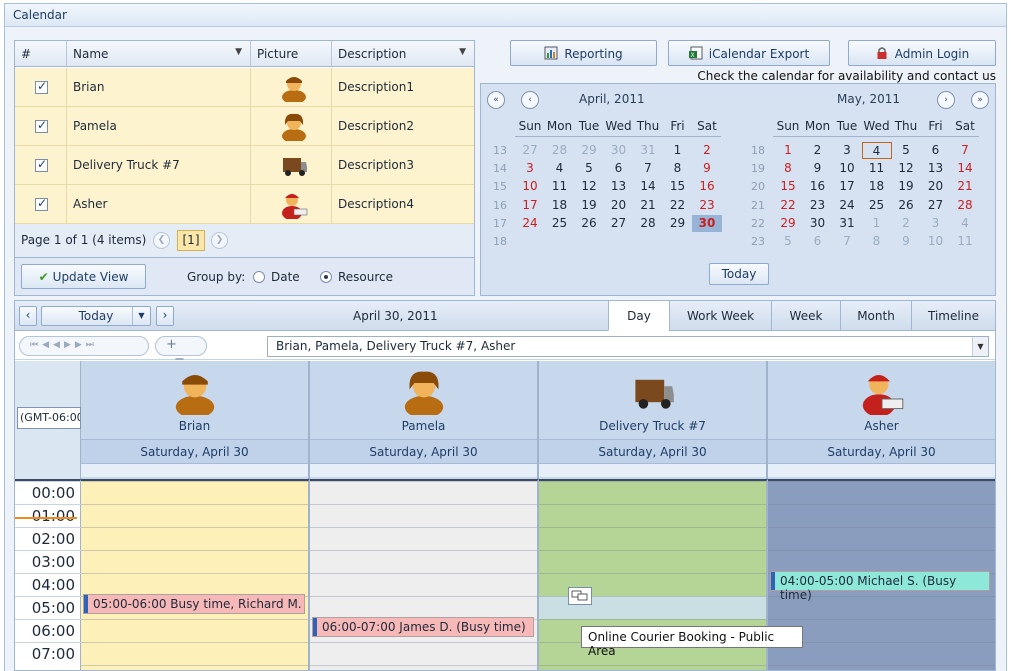 This screenshot has height=671, width=1011. I want to click on filter-icon: ▼, so click(462, 52).